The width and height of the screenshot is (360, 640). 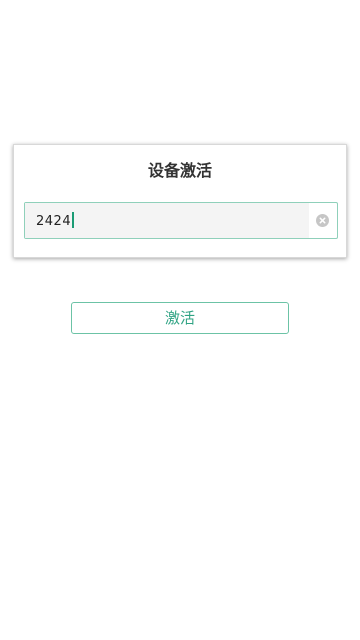 I want to click on dialog-title: 设备激活, so click(x=179, y=170).